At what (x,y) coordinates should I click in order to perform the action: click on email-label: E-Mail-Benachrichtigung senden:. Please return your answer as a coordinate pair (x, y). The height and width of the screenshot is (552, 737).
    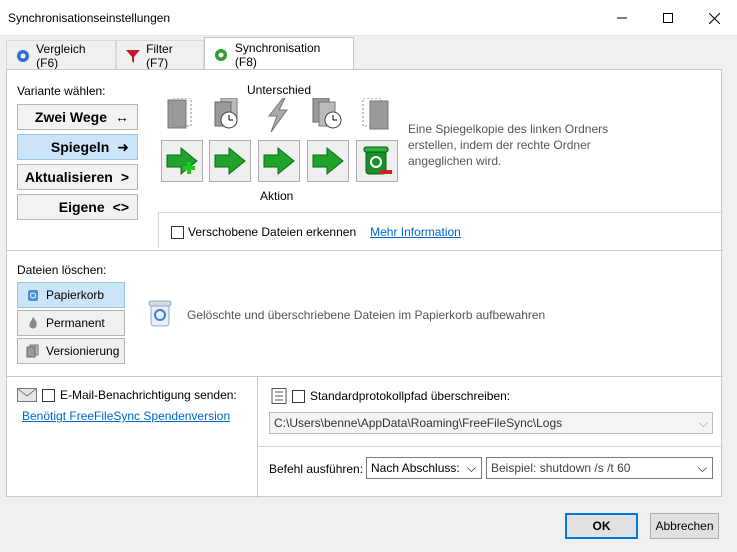
    Looking at the image, I should click on (148, 395).